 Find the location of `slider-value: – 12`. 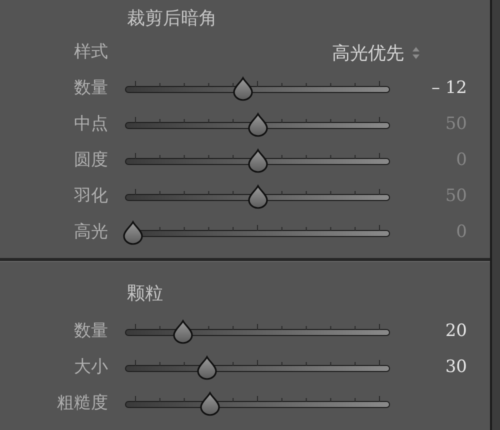

slider-value: – 12 is located at coordinates (448, 88).